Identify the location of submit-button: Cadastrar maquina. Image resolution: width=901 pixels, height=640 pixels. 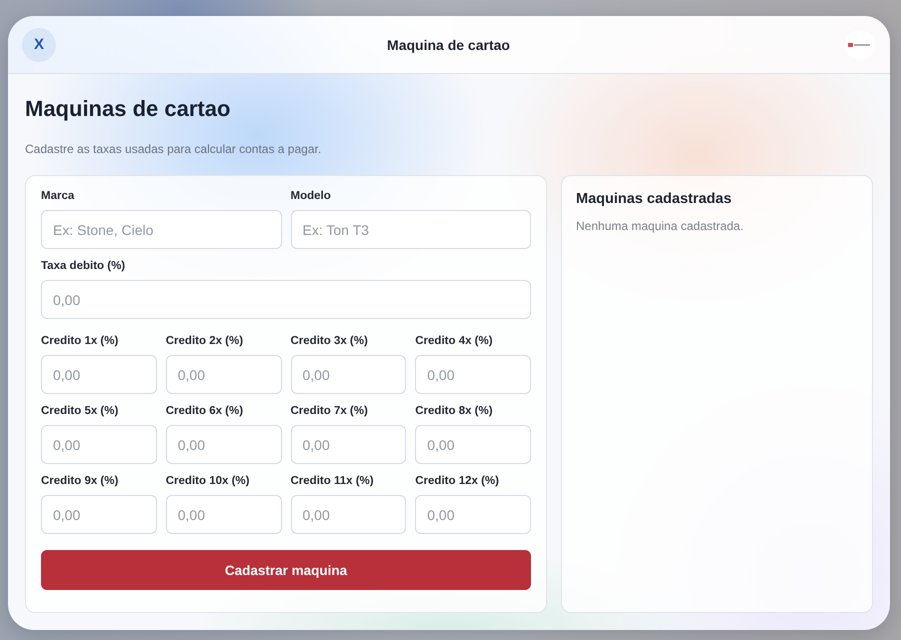
(286, 570).